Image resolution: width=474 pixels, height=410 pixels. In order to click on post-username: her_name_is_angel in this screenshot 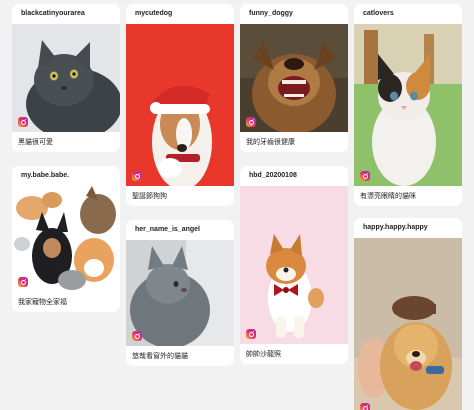, I will do `click(180, 230)`.